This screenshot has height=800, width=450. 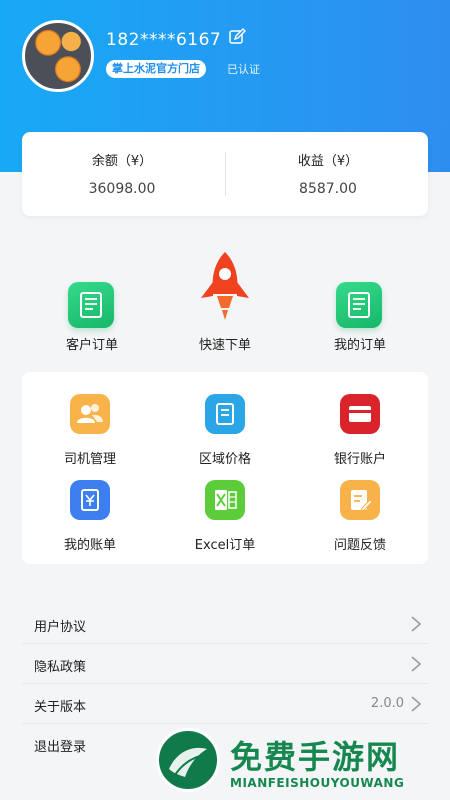 I want to click on menu-item-label: 退出登录, so click(x=60, y=747).